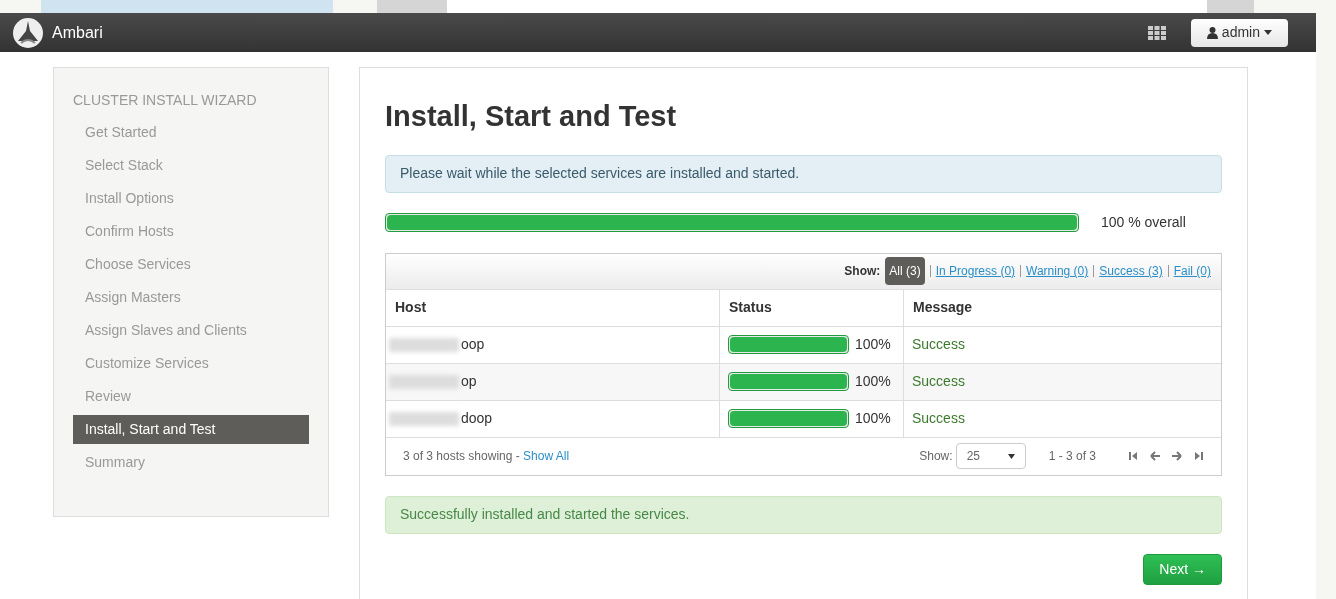 The width and height of the screenshot is (1336, 599). What do you see at coordinates (803, 173) in the screenshot?
I see `info-alert: Please wait while the selected services are installed and started.` at bounding box center [803, 173].